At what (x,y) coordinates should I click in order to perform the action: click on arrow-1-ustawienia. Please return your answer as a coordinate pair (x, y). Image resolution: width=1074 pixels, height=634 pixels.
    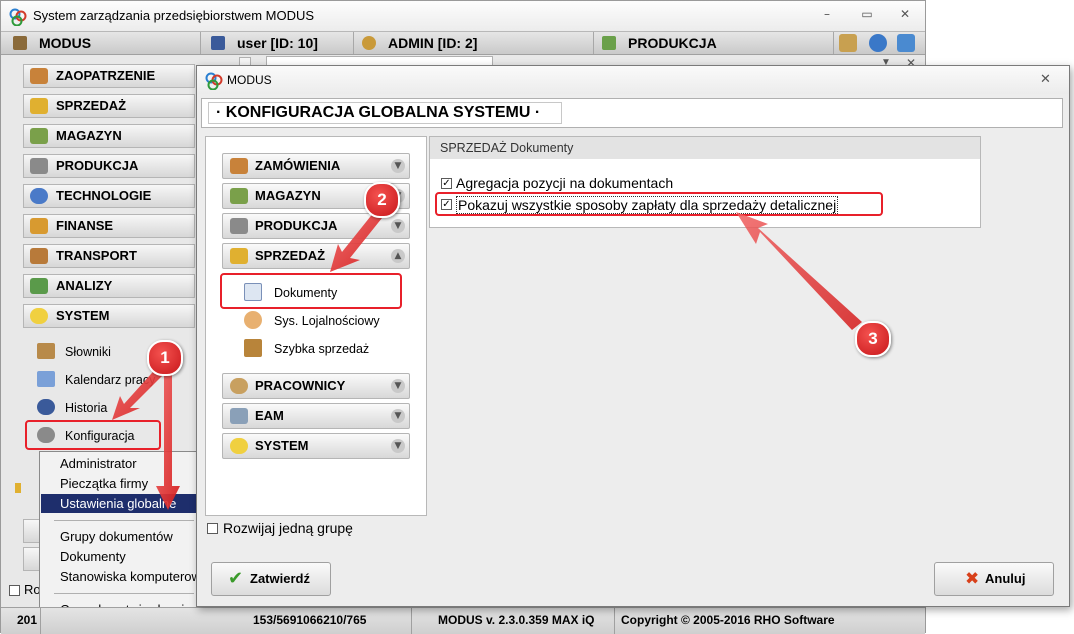
    Looking at the image, I should click on (168, 442).